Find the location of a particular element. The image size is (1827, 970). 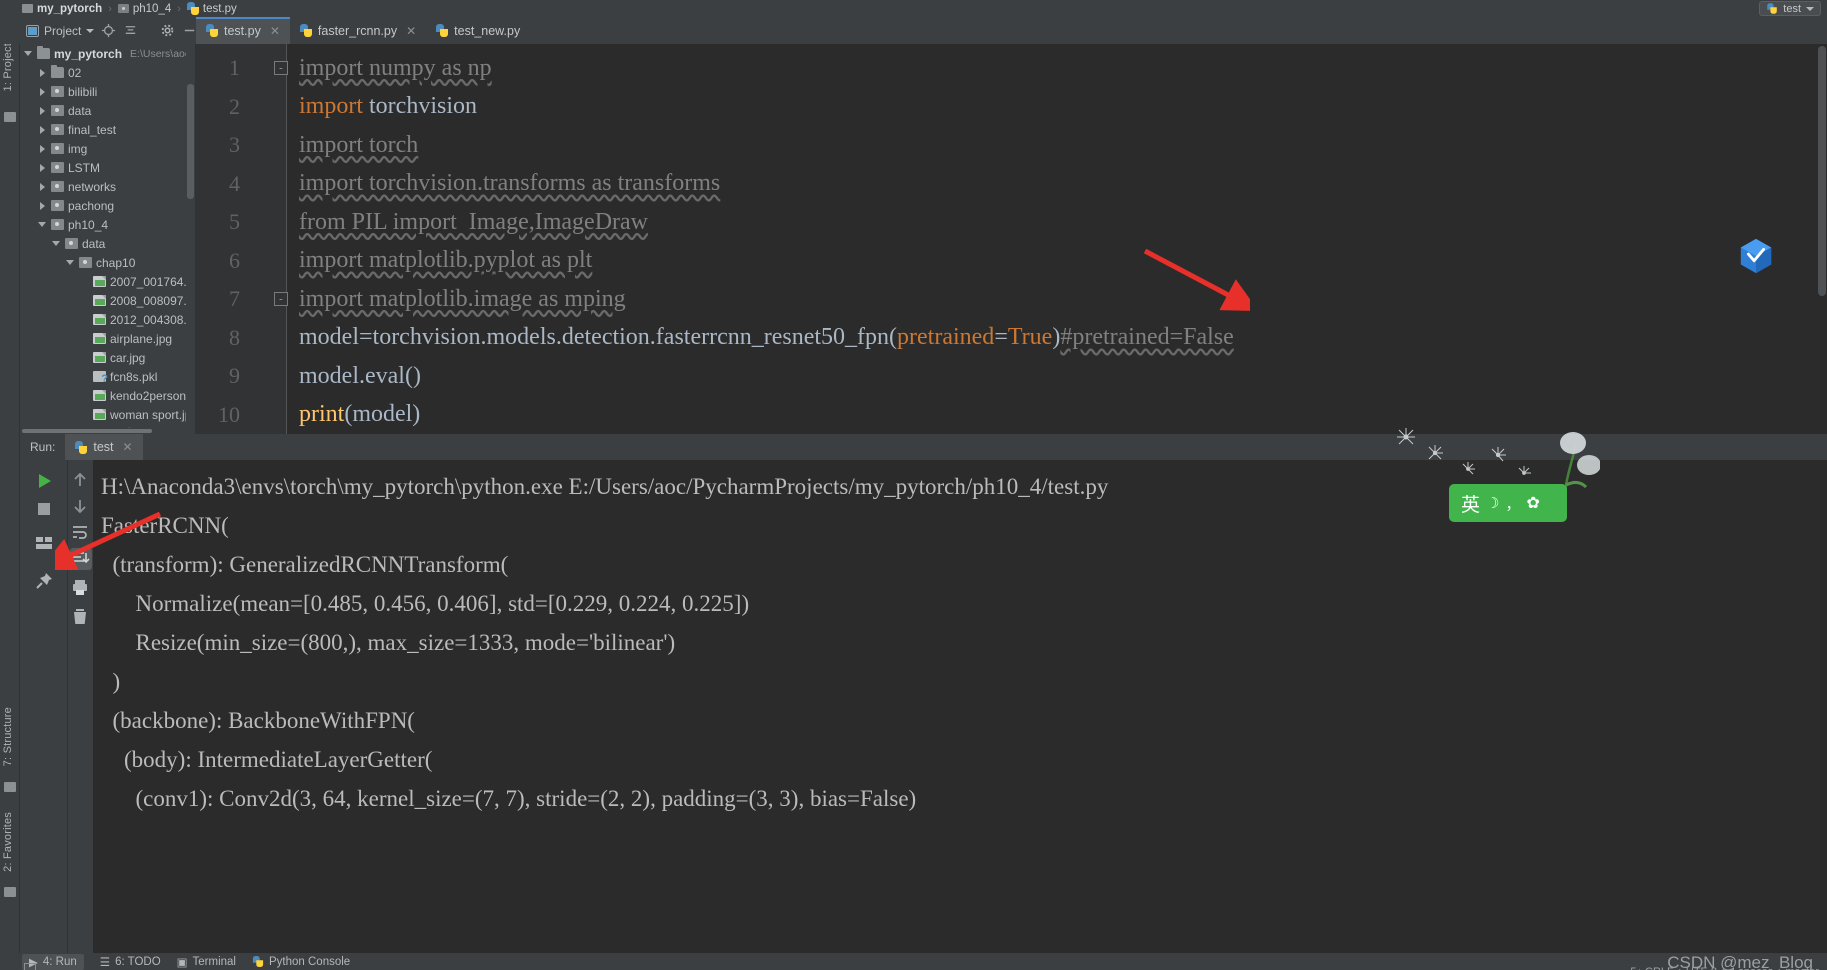

console-line: FasterRCNN( is located at coordinates (165, 525).